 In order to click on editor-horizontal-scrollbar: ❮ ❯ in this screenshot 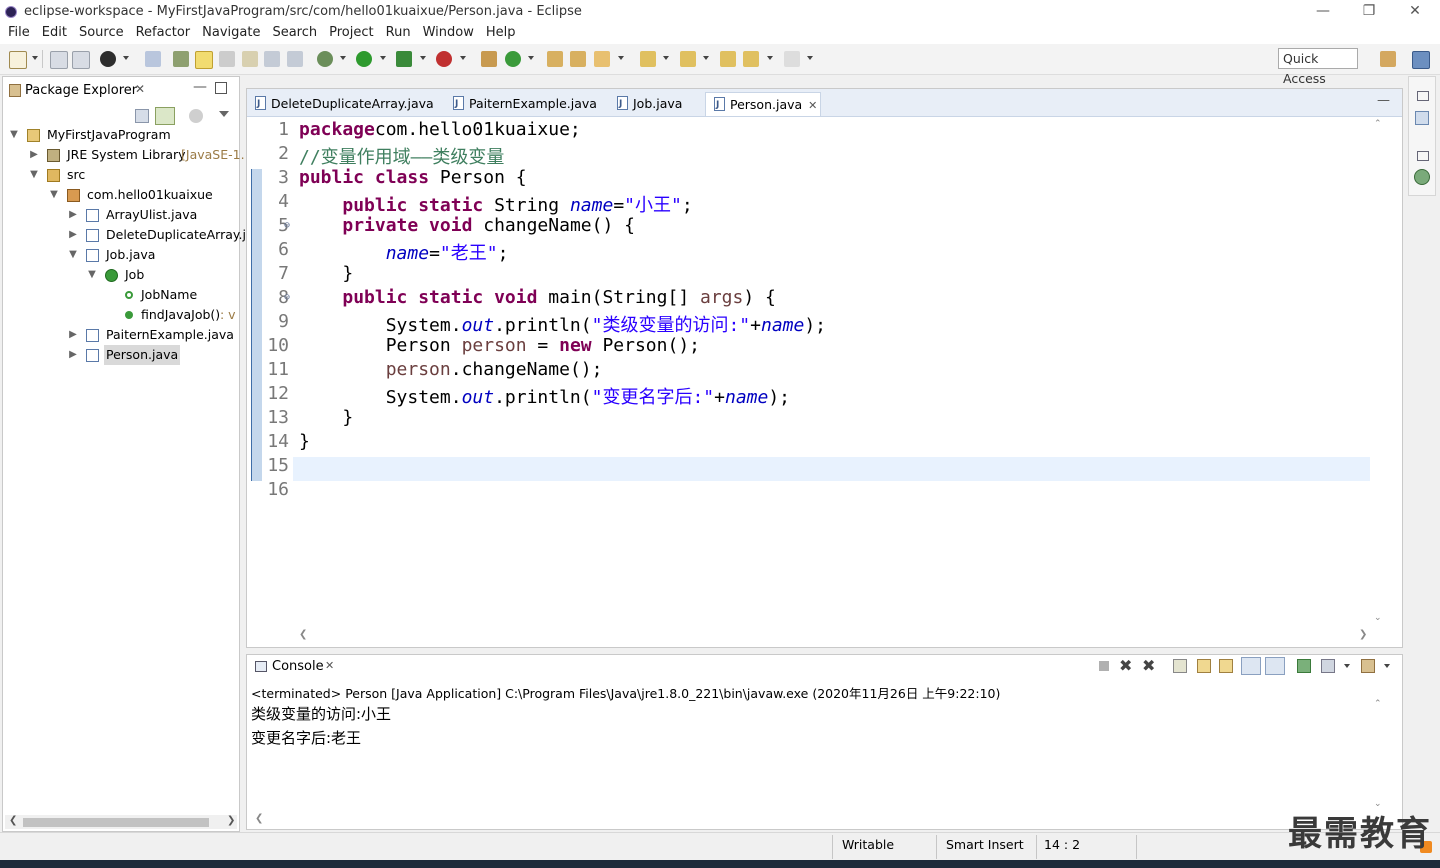, I will do `click(834, 636)`.